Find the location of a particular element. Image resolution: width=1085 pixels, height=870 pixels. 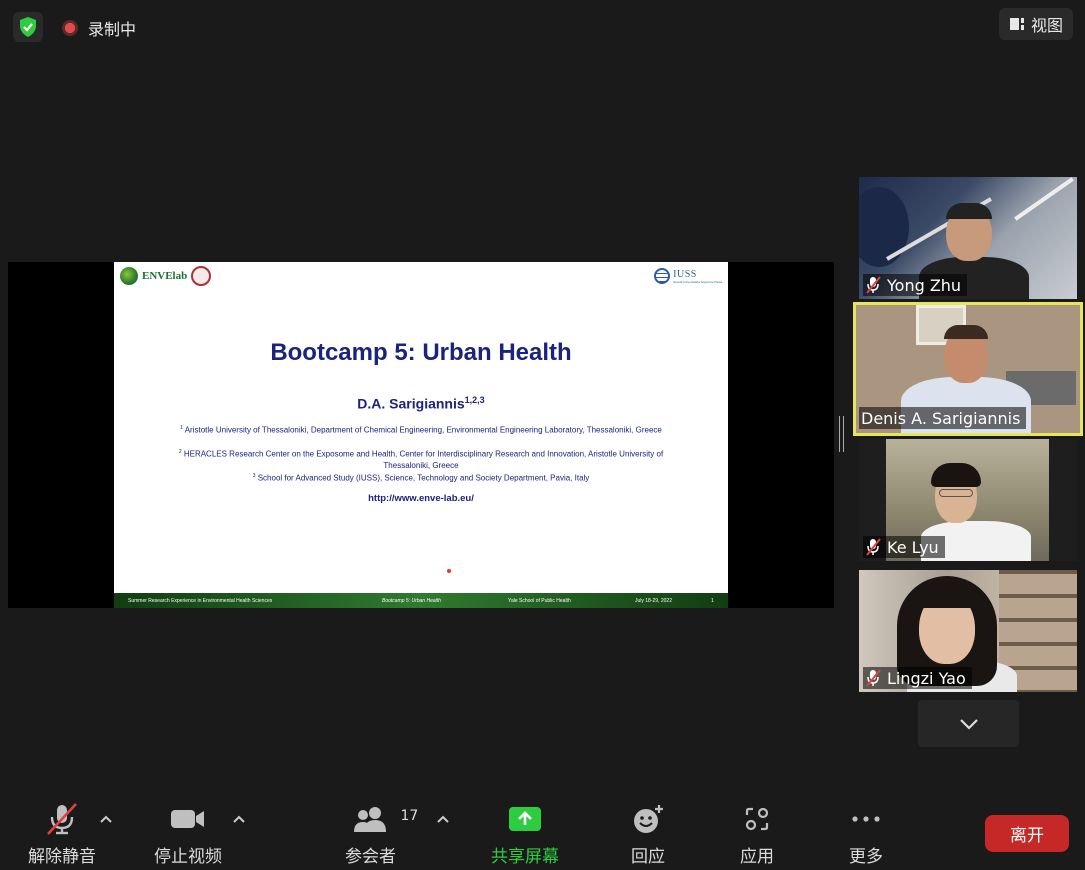

view-label: 视图 is located at coordinates (1046, 25).